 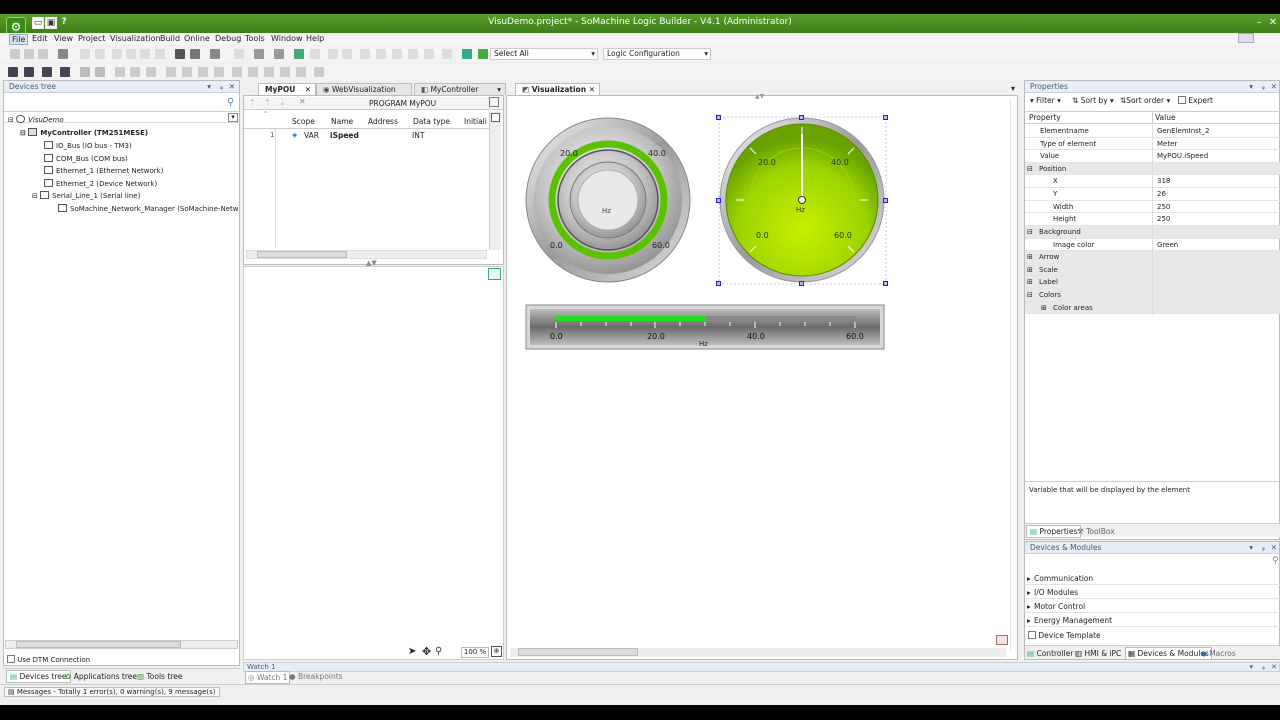 I want to click on pou-scroll-btn, so click(x=495, y=117).